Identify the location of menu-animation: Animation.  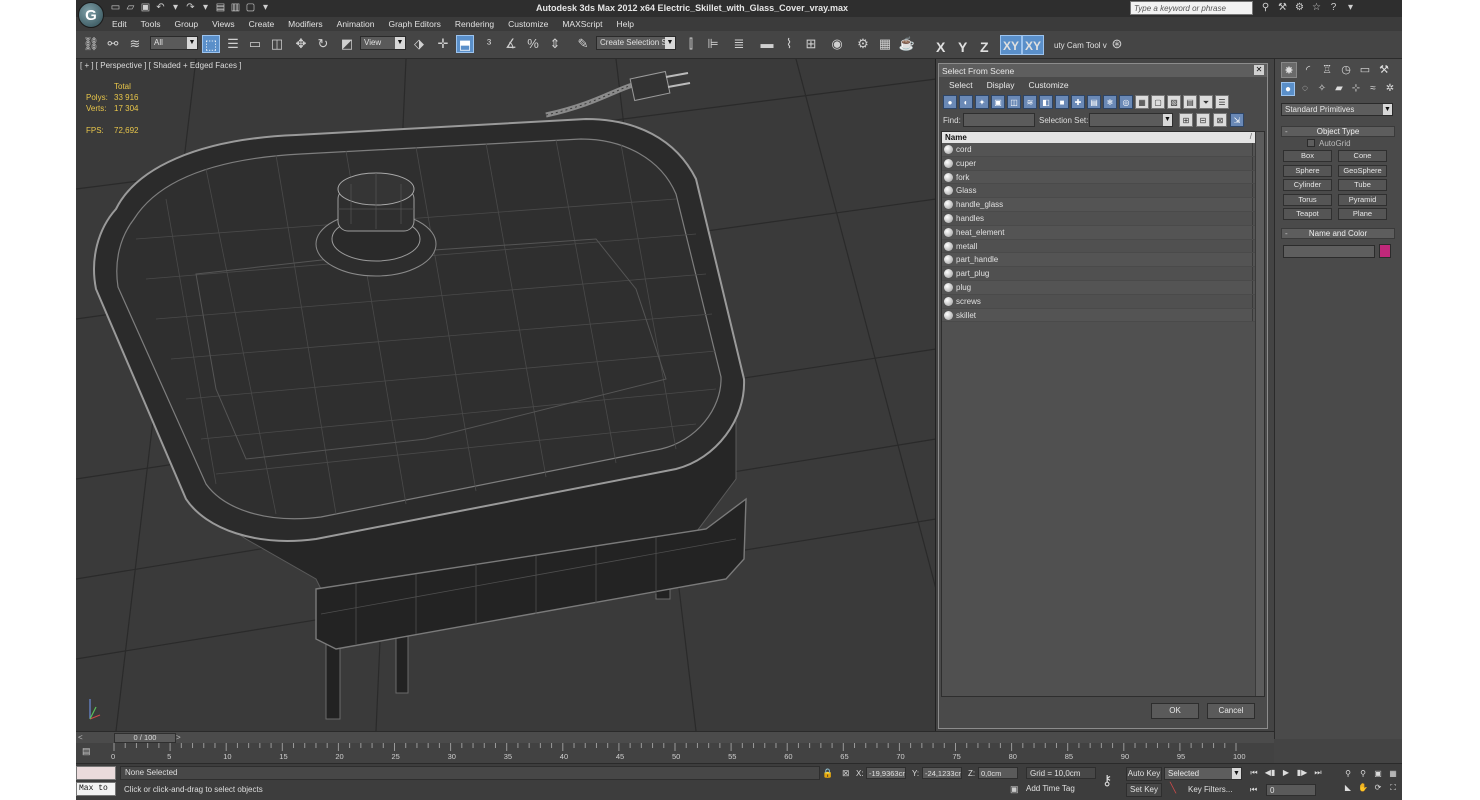
(356, 24).